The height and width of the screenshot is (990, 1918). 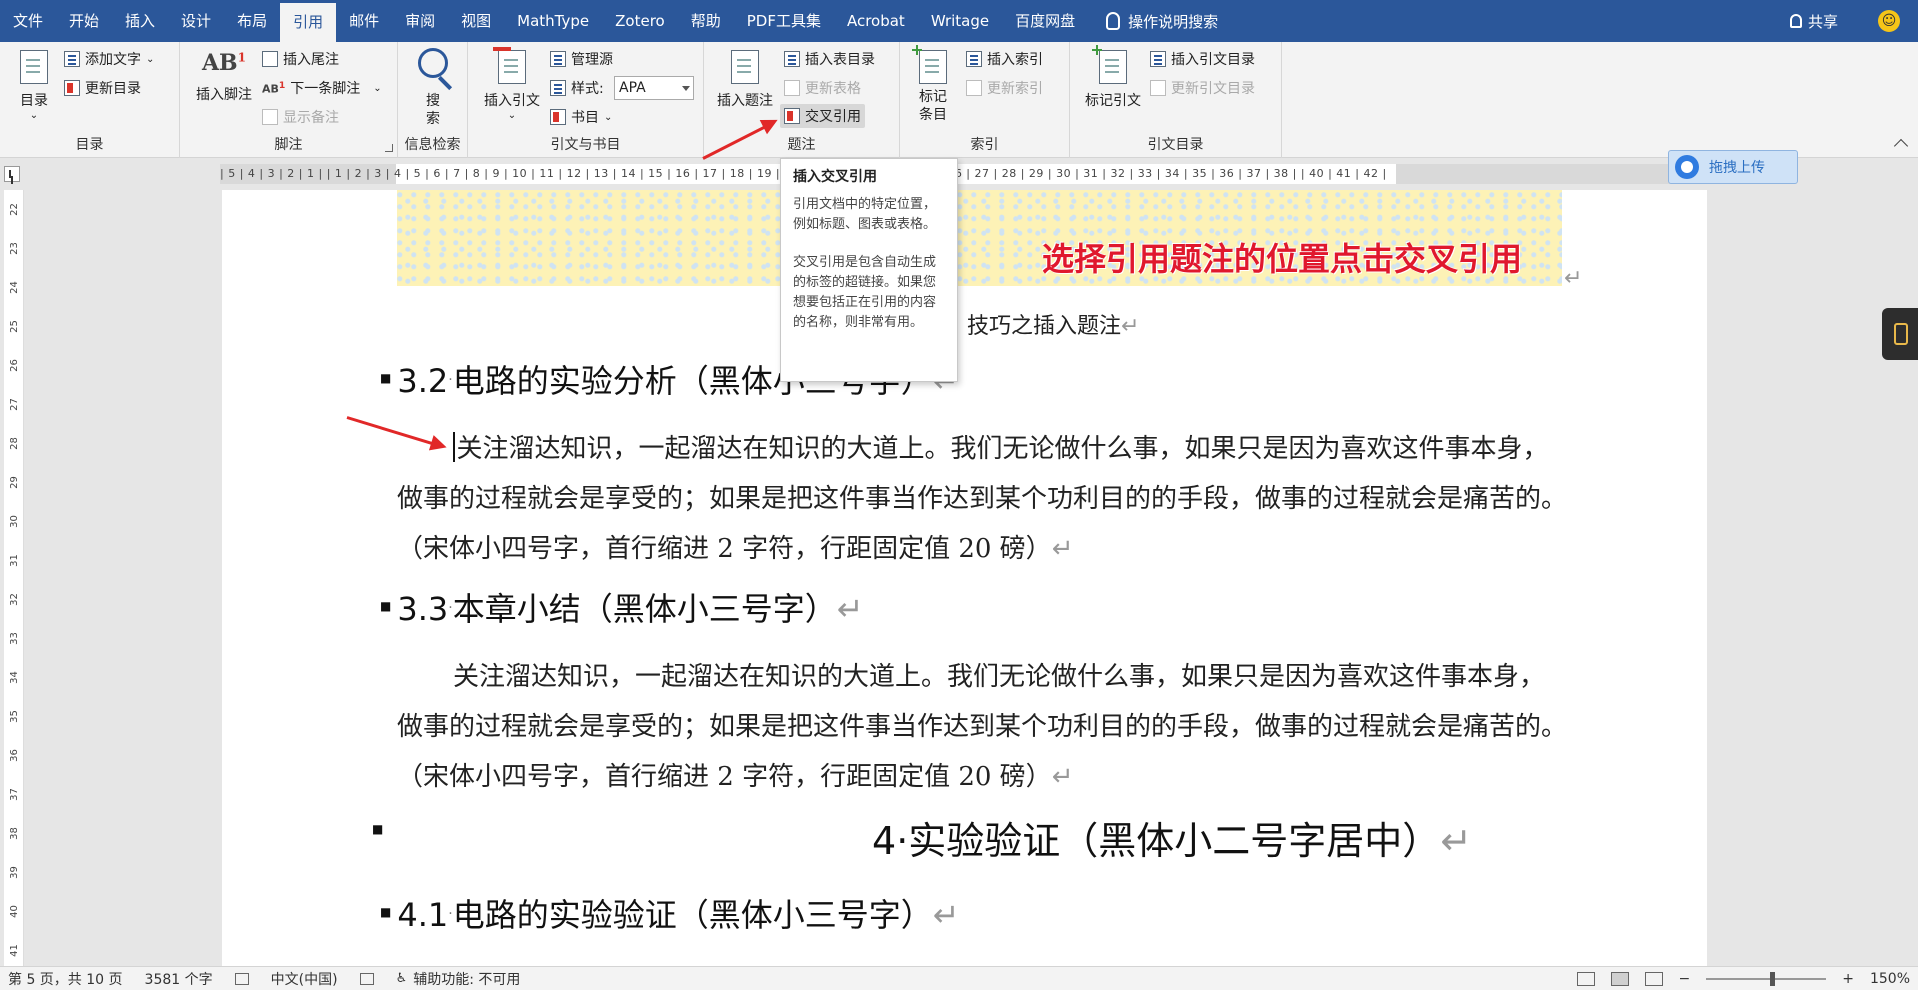 I want to click on zoom-in-button: +, so click(x=1848, y=979).